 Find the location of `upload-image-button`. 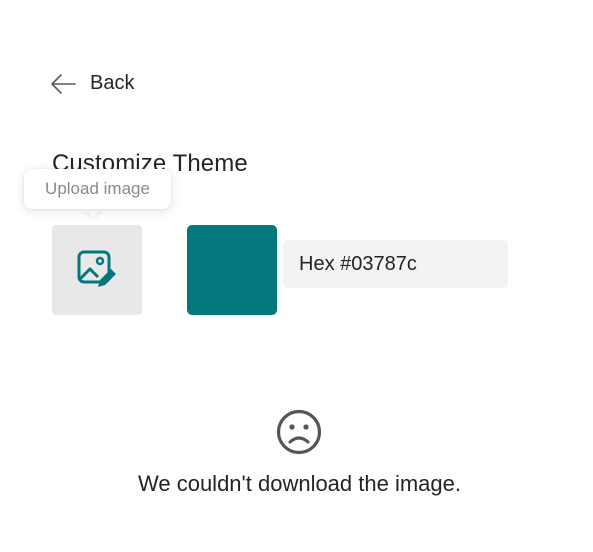

upload-image-button is located at coordinates (97, 270).